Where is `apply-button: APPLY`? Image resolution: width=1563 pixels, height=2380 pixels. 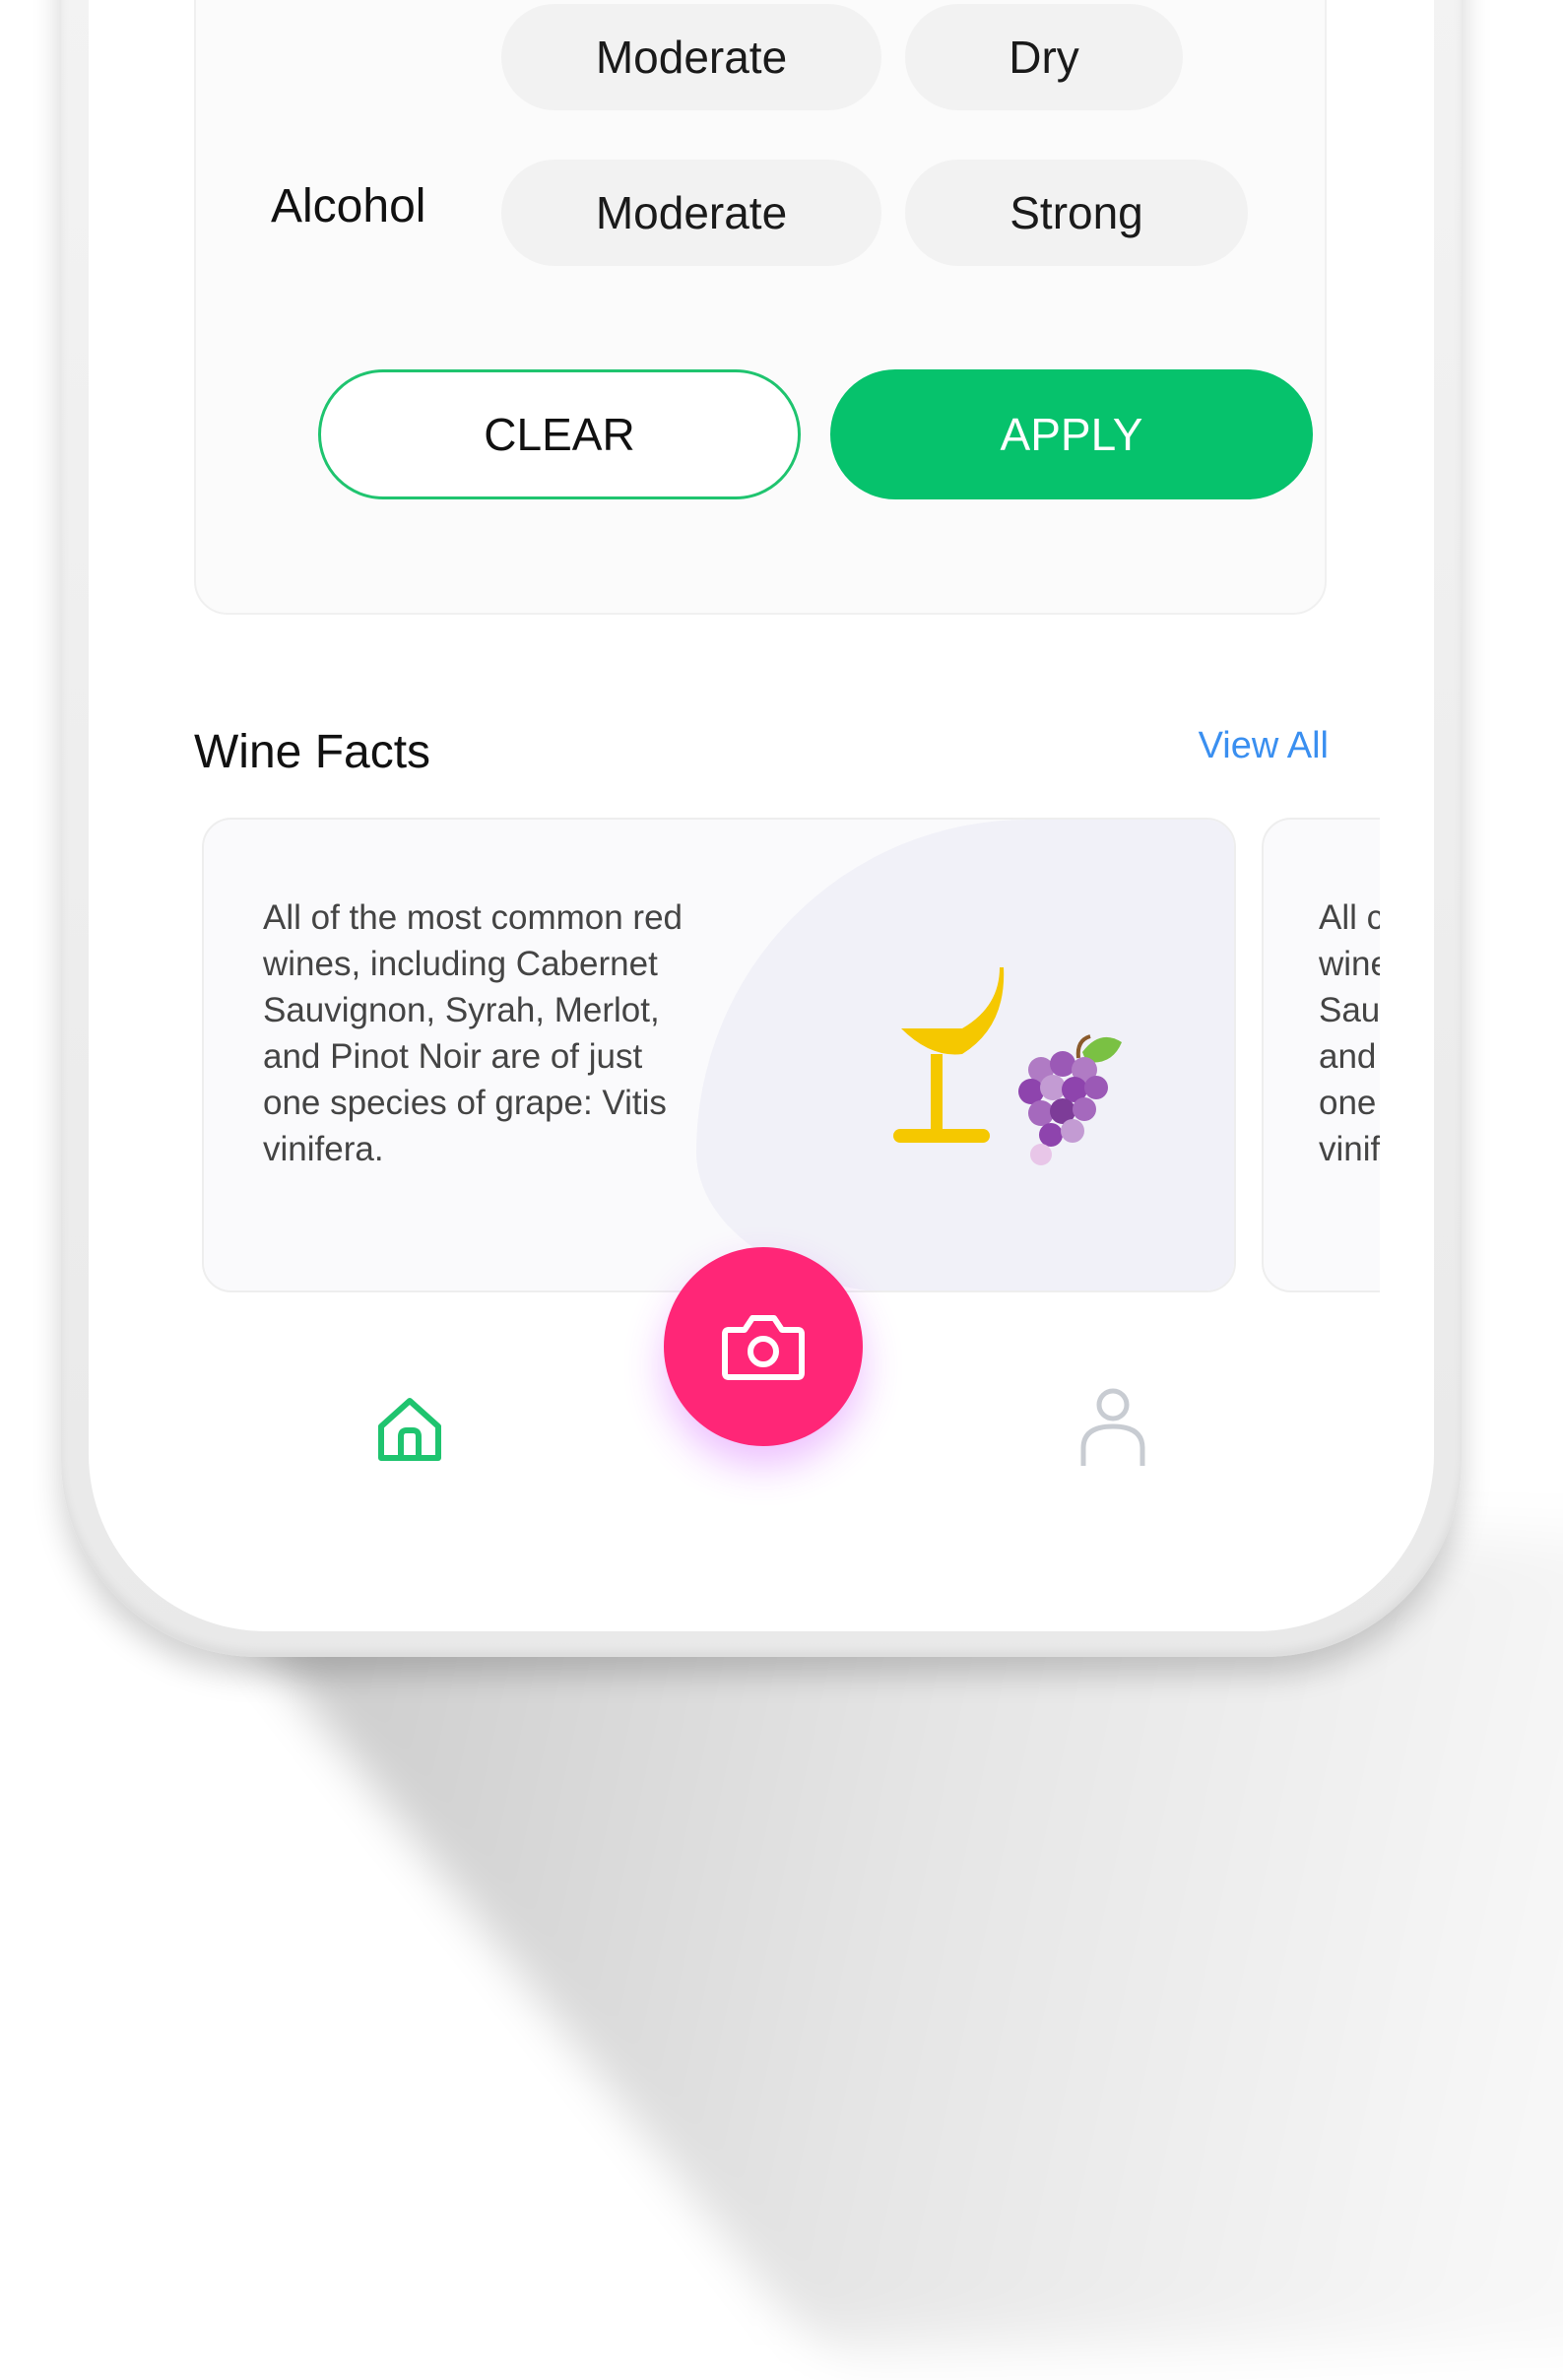 apply-button: APPLY is located at coordinates (1071, 434).